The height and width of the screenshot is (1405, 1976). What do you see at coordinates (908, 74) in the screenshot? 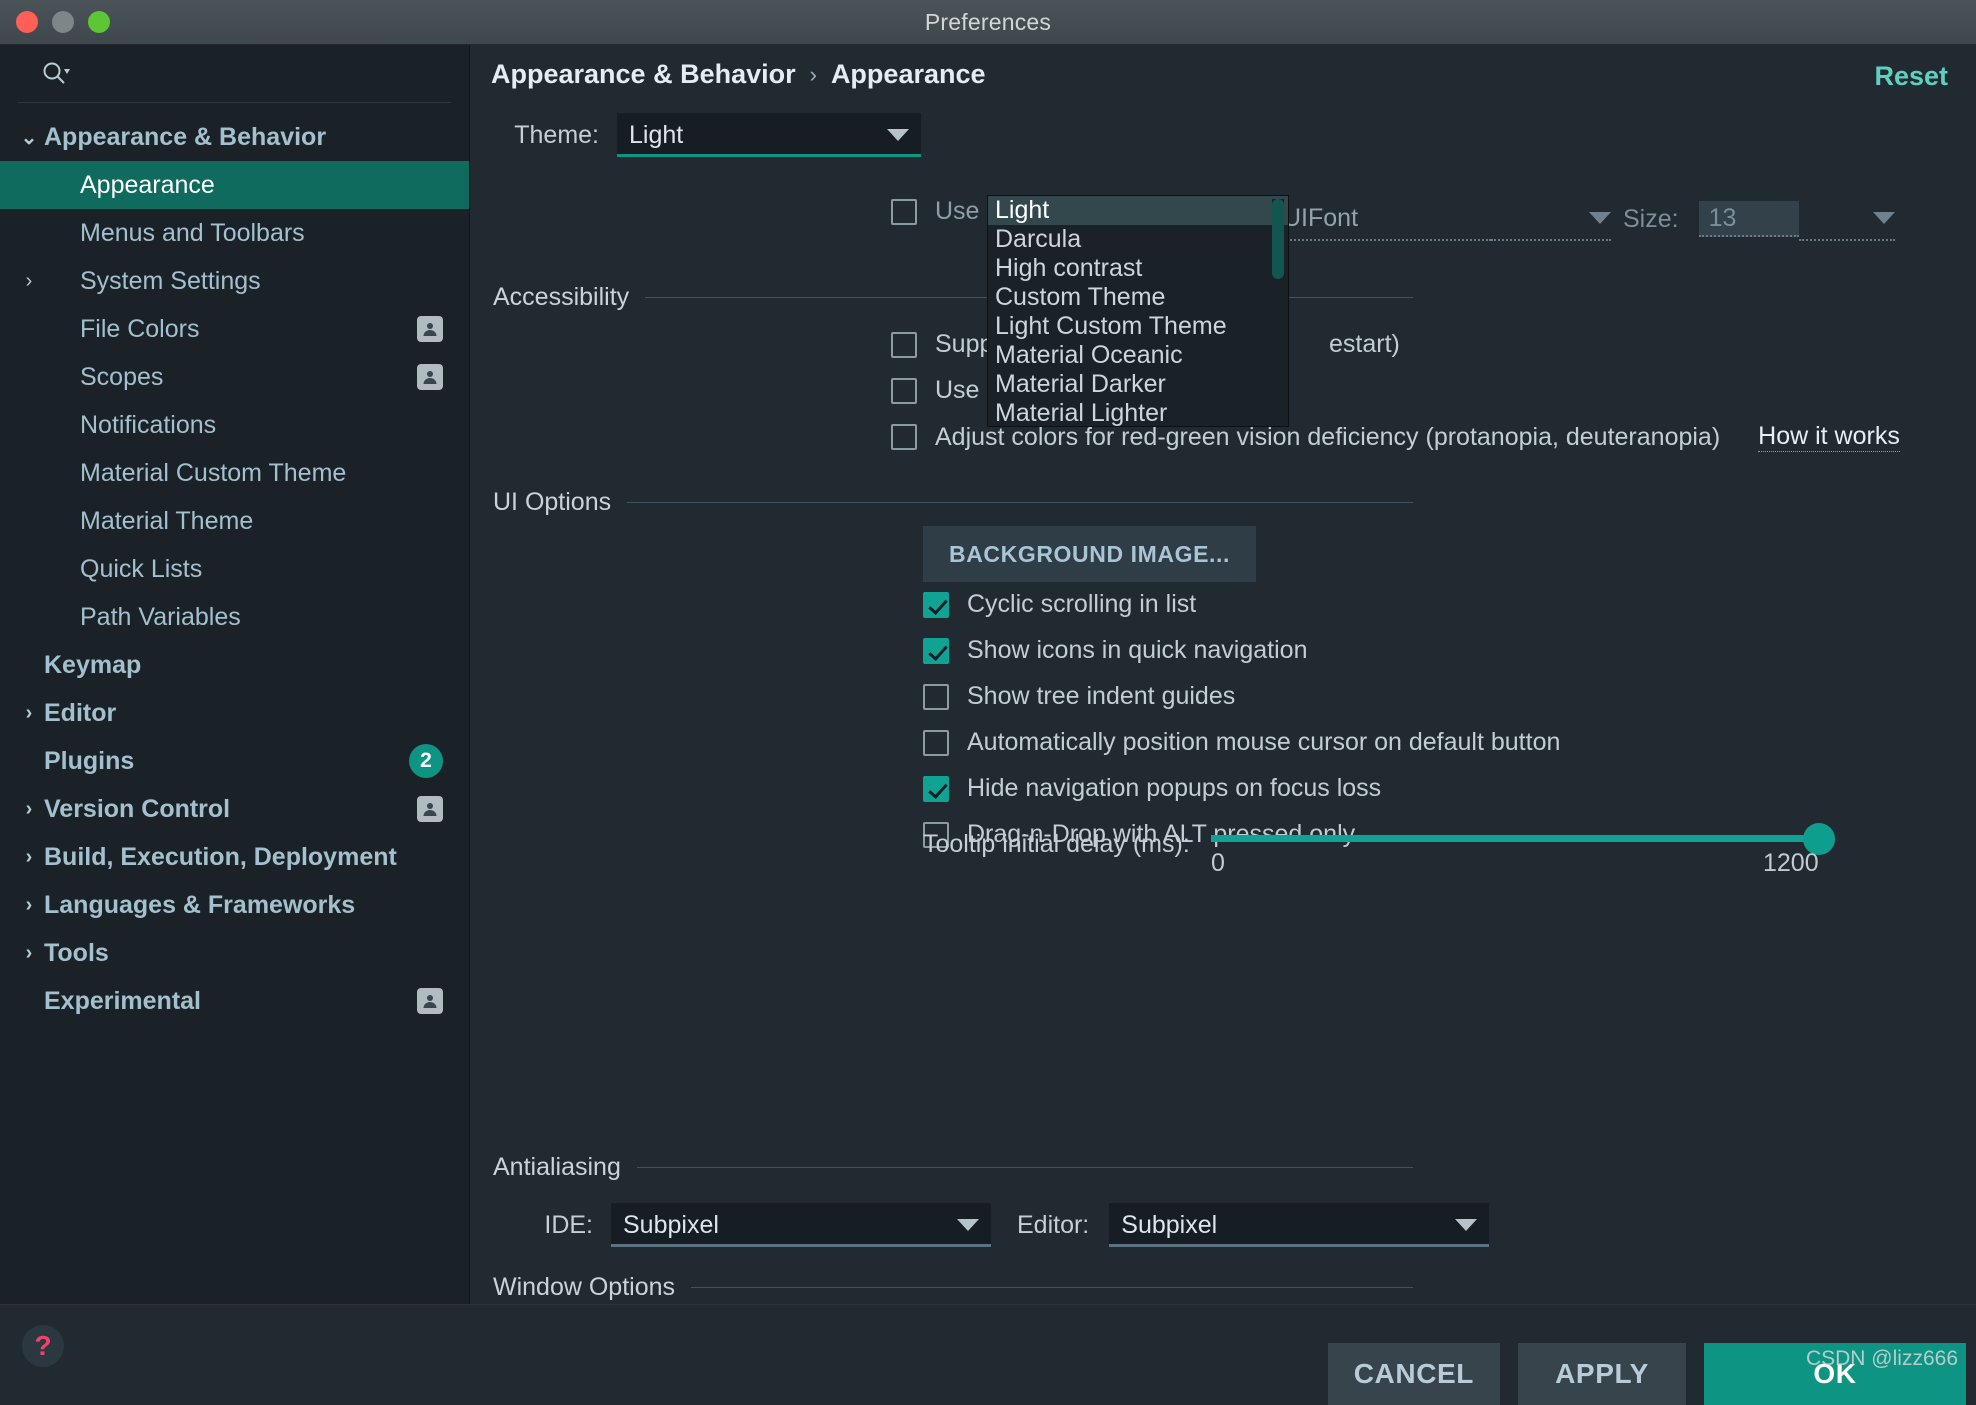
I see `breadcrumb-leaf: Appearance` at bounding box center [908, 74].